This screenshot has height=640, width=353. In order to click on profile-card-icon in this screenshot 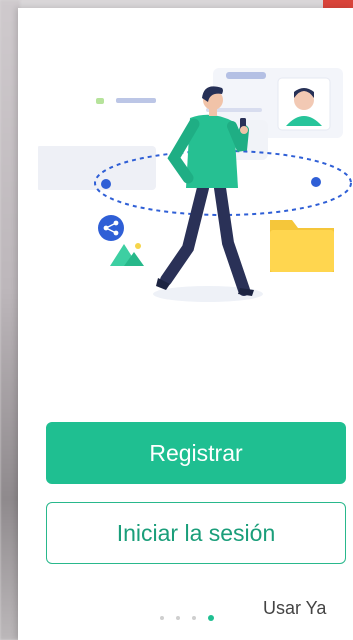, I will do `click(304, 104)`.